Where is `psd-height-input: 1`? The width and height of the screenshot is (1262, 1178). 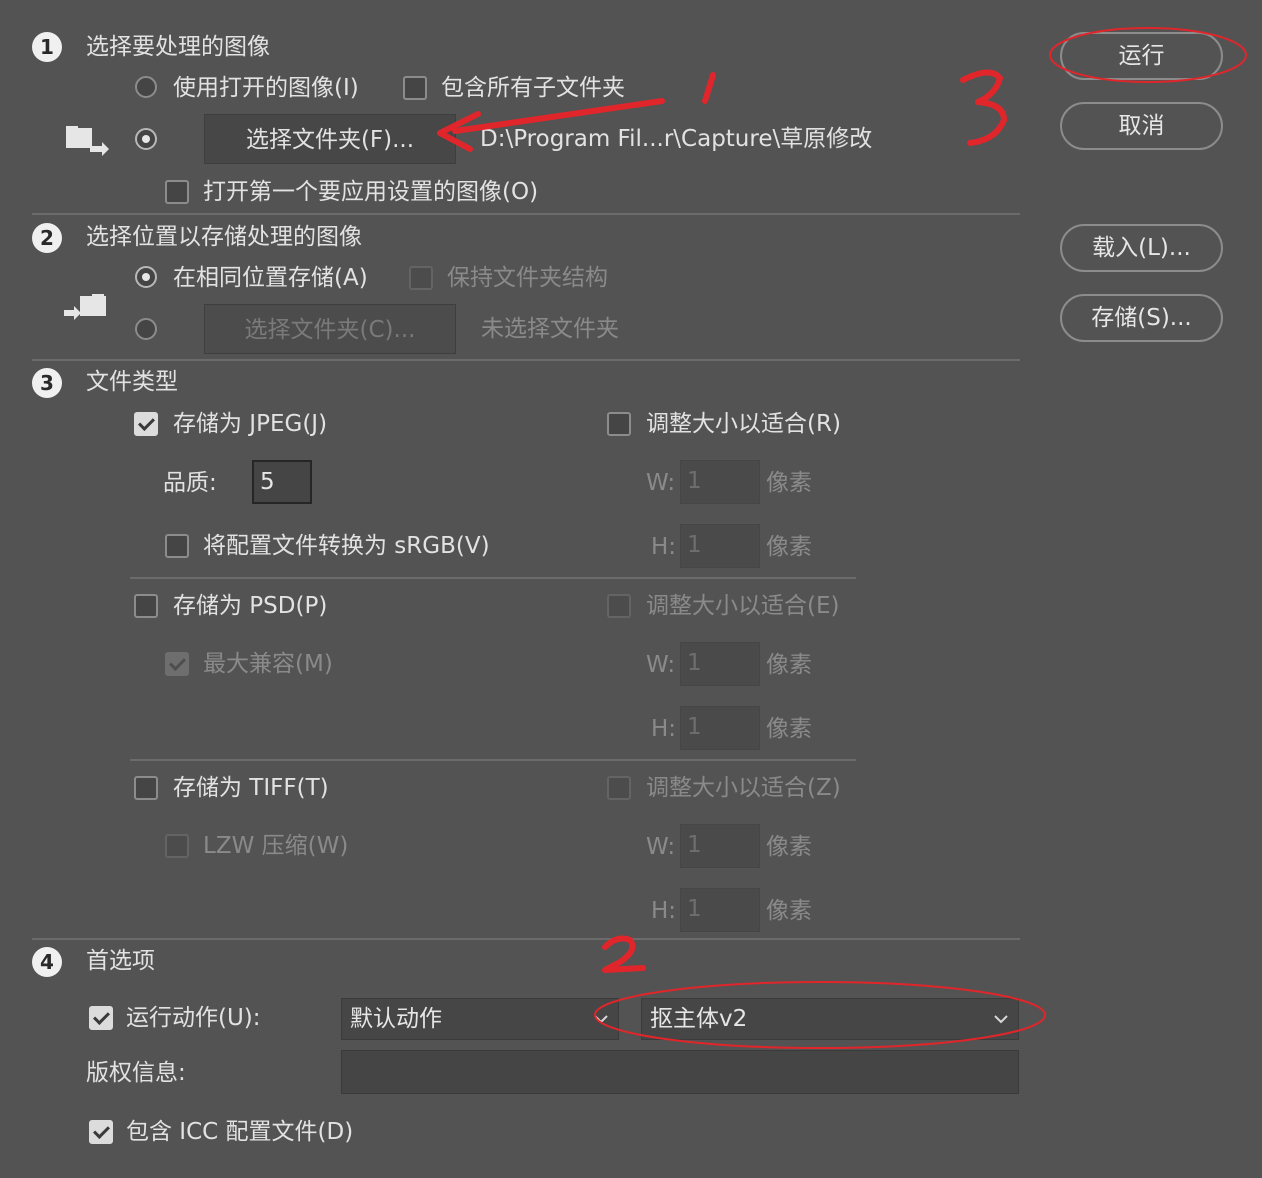
psd-height-input: 1 is located at coordinates (720, 728).